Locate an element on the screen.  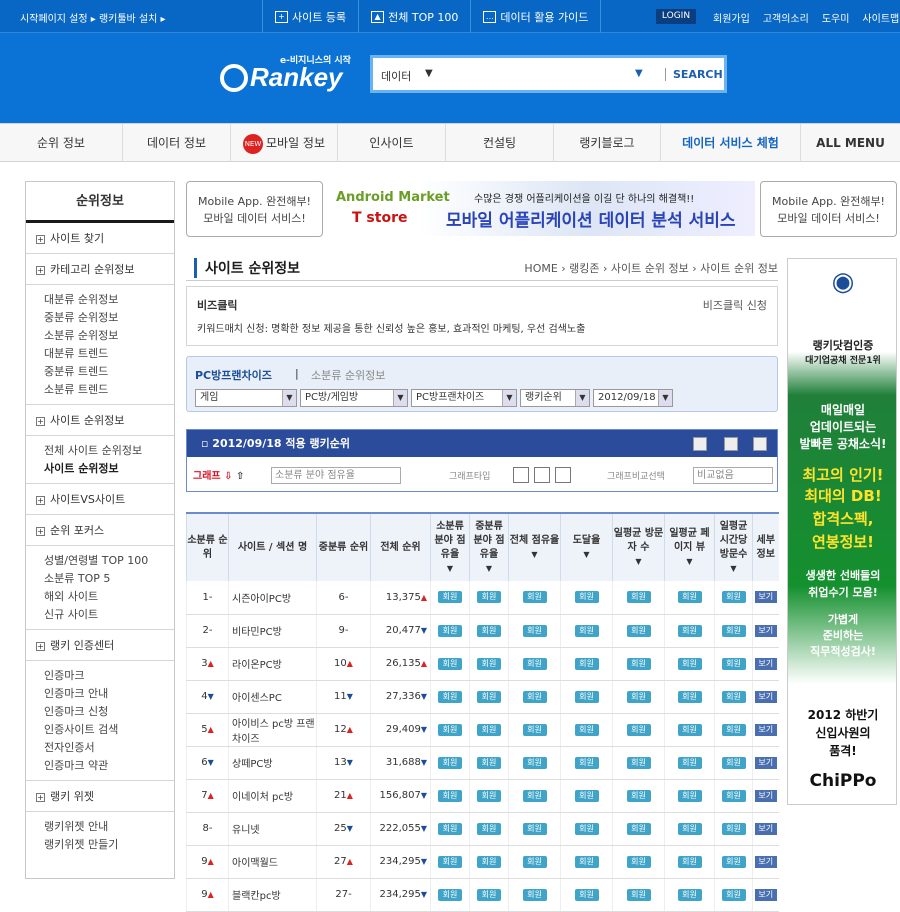
sort-icon: ▼ is located at coordinates (489, 569).